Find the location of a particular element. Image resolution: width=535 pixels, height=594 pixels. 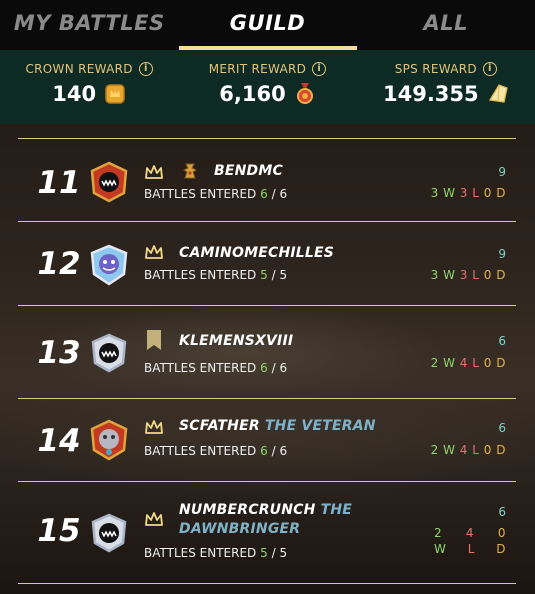

rewards-bar: CROWN REWARD i 140 MERIT REWARD i 6,160 is located at coordinates (267, 87).